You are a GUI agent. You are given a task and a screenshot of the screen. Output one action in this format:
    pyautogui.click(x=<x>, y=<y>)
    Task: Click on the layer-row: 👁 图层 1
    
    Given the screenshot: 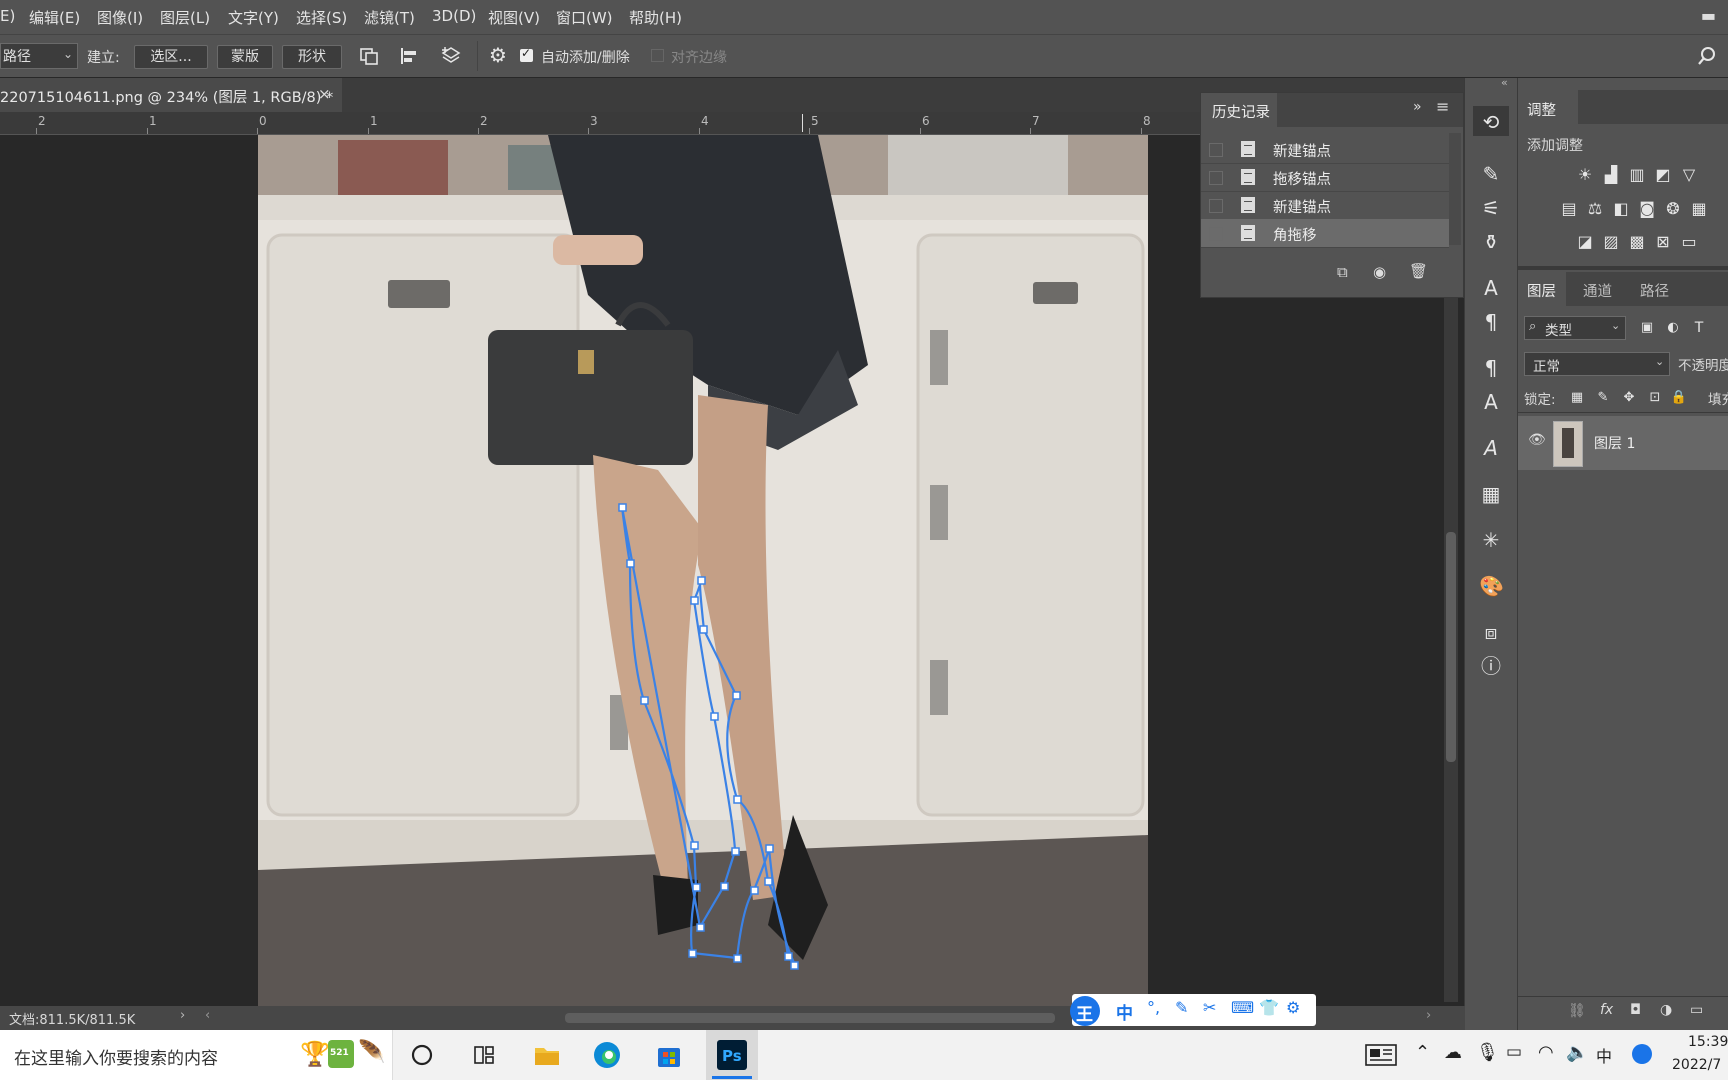 What is the action you would take?
    pyautogui.click(x=1623, y=443)
    